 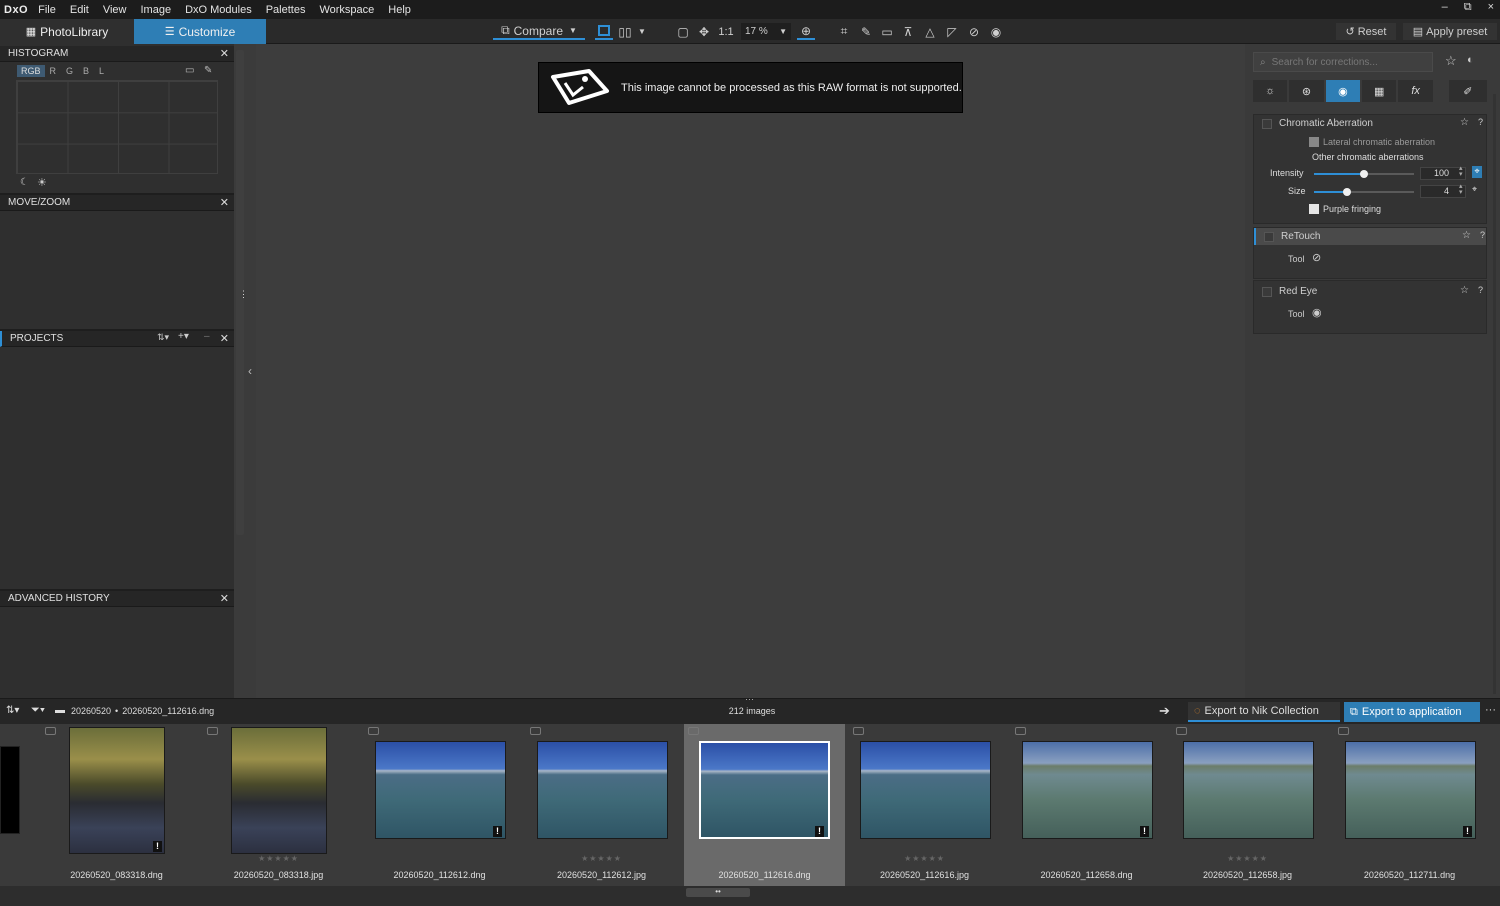 I want to click on size-slider, so click(x=1364, y=192).